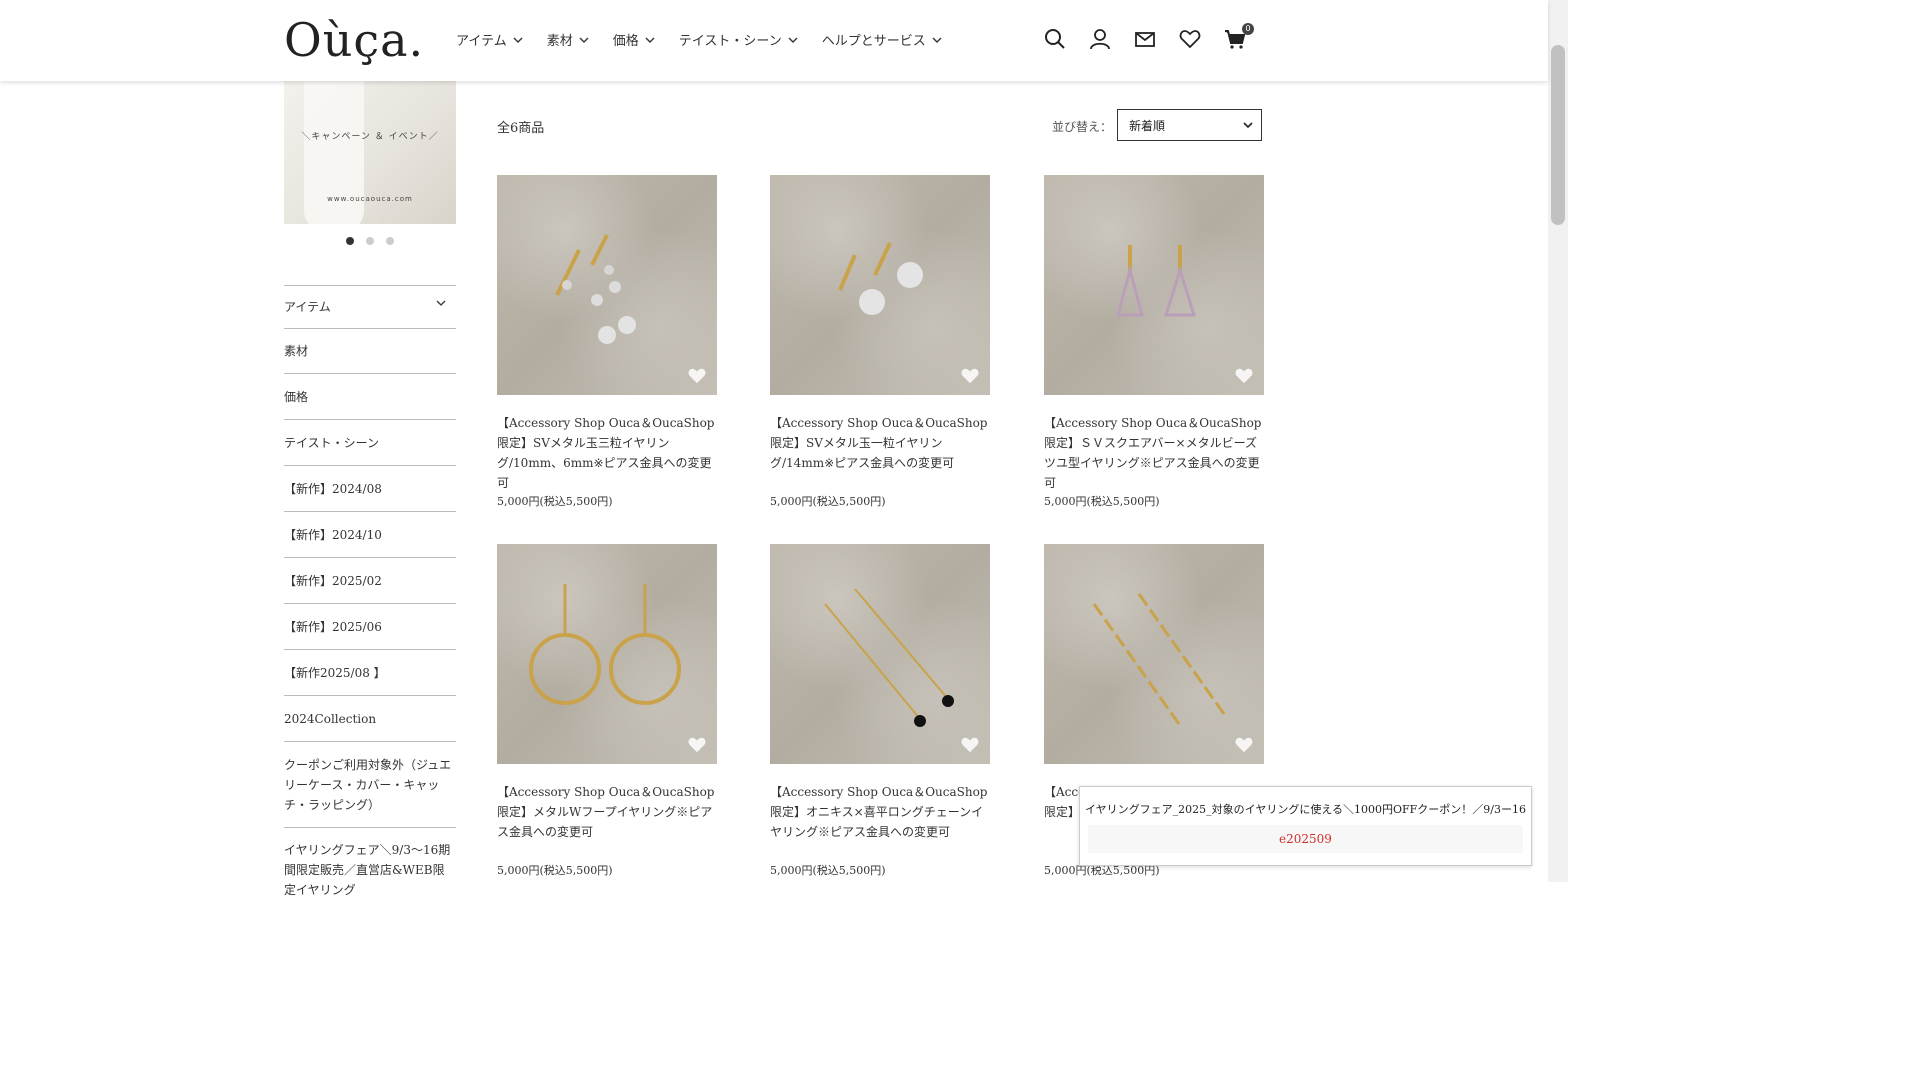  What do you see at coordinates (882, 39) in the screenshot?
I see `nav-item-help: ヘルプとサービス` at bounding box center [882, 39].